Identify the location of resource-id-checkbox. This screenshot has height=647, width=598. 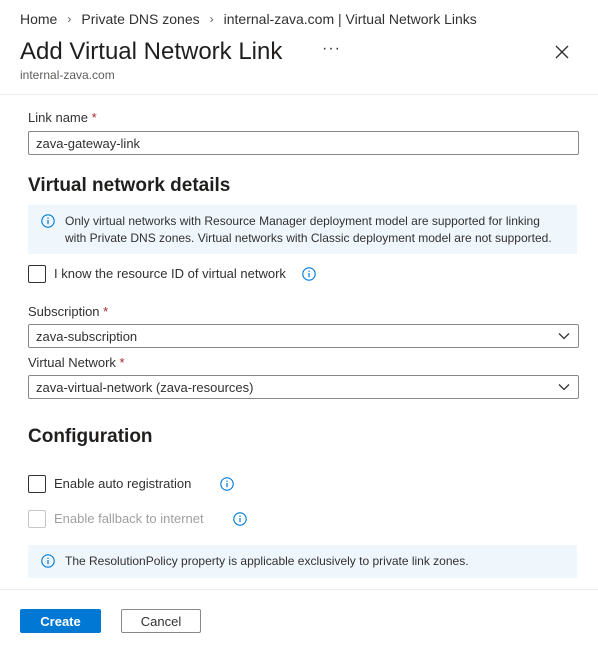
(37, 274).